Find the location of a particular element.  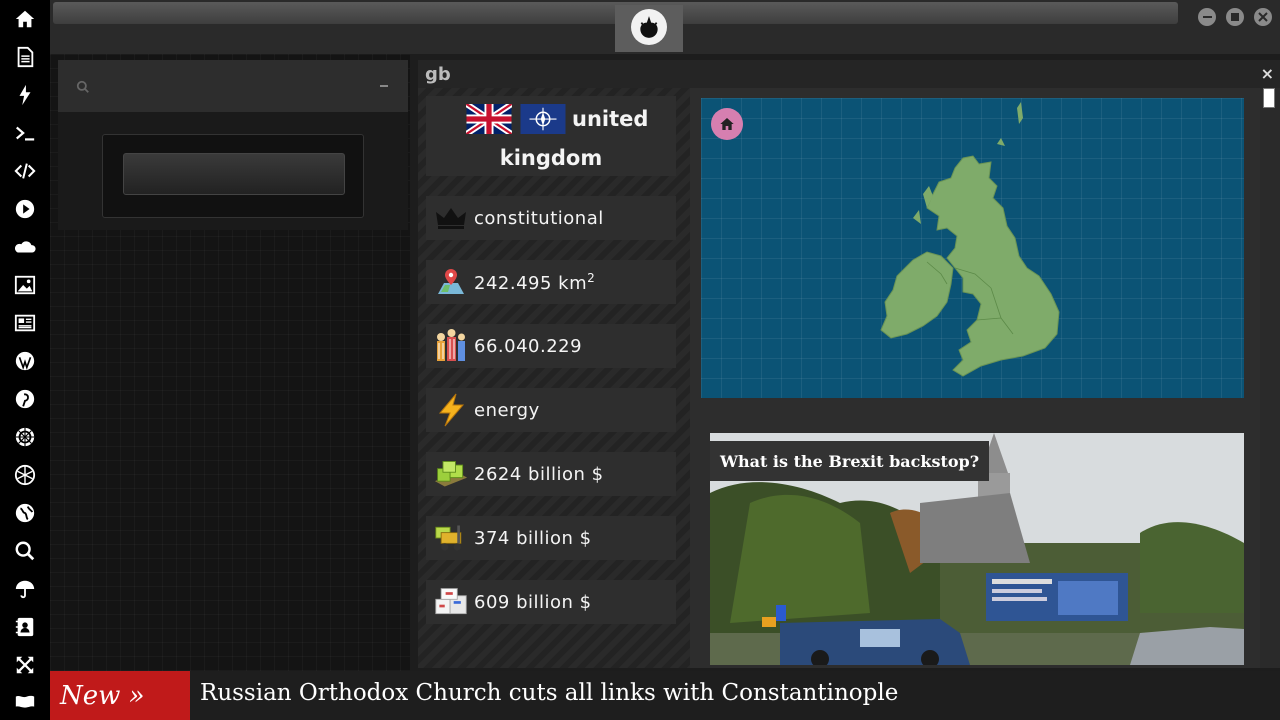

country-name-line1: united is located at coordinates (610, 119).